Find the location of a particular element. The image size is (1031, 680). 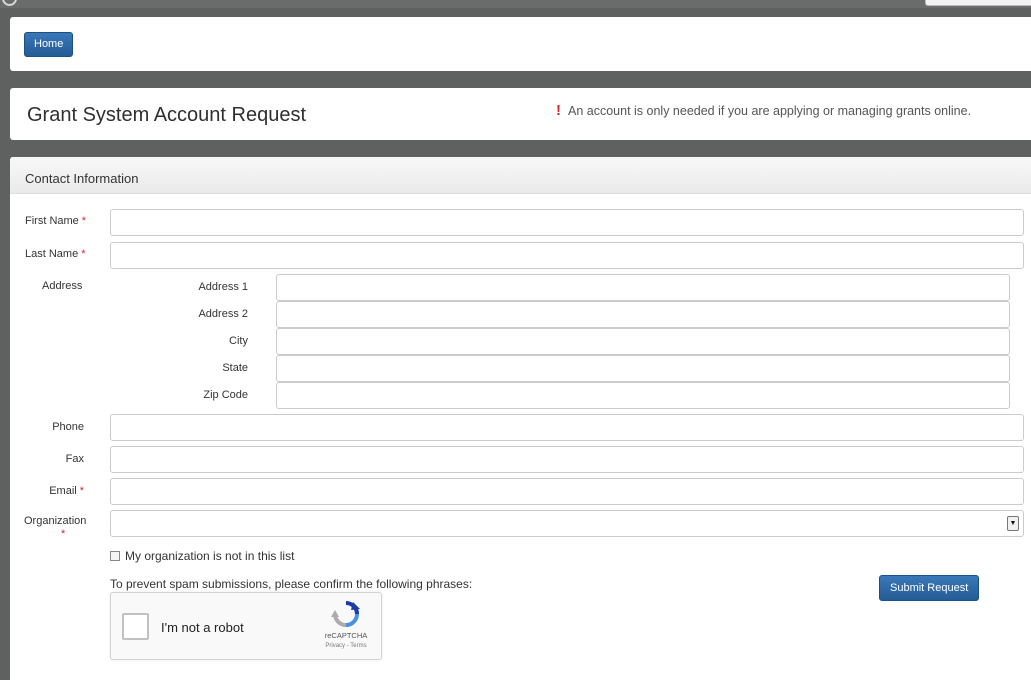

required-mark-star: * is located at coordinates (63, 534).